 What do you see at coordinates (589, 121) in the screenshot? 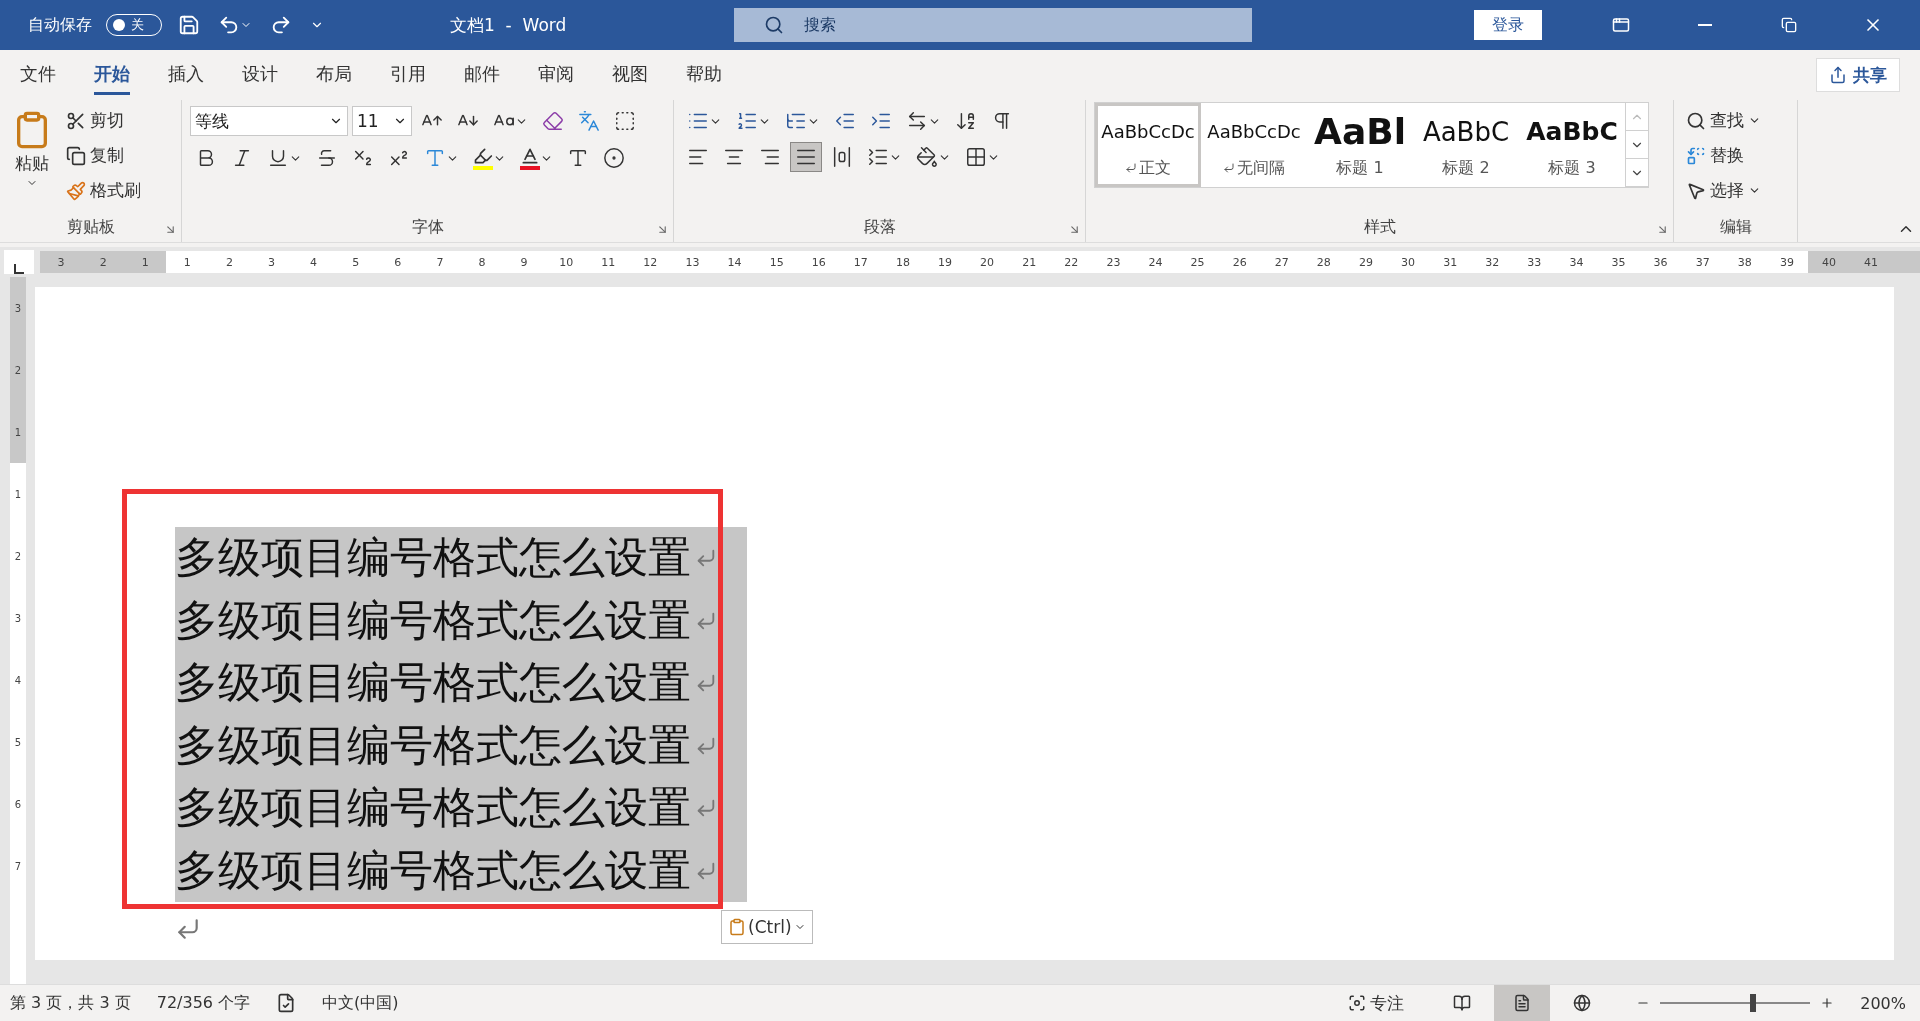
I see `phonetic-guide-icon` at bounding box center [589, 121].